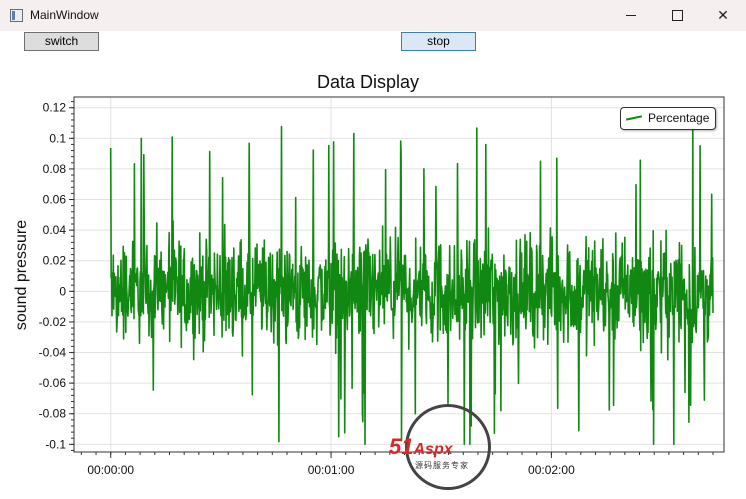 The height and width of the screenshot is (499, 746). Describe the element at coordinates (401, 446) in the screenshot. I see `watermark-brand-number: 51` at that location.